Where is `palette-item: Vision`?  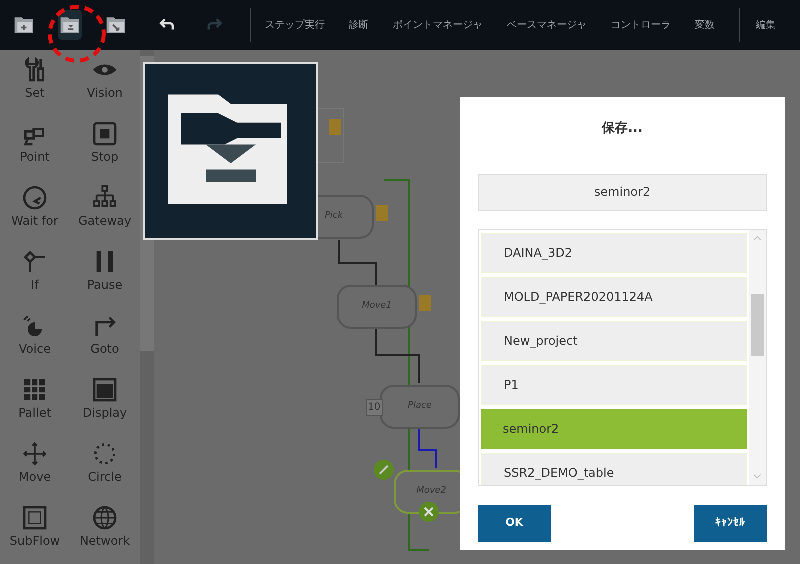 palette-item: Vision is located at coordinates (105, 83).